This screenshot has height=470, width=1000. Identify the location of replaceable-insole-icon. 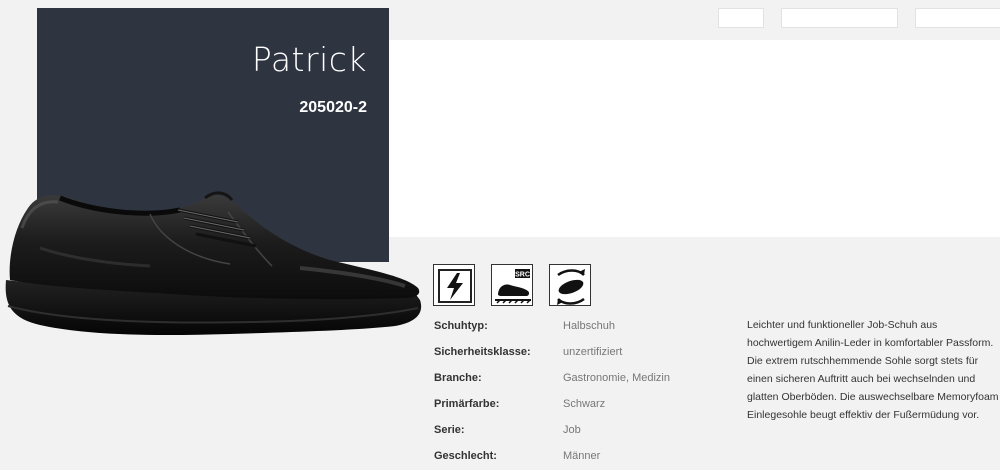
(570, 285).